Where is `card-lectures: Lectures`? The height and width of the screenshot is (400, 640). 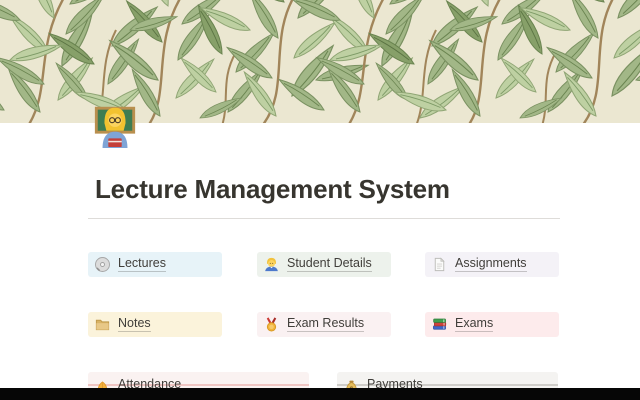
card-lectures: Lectures is located at coordinates (155, 264).